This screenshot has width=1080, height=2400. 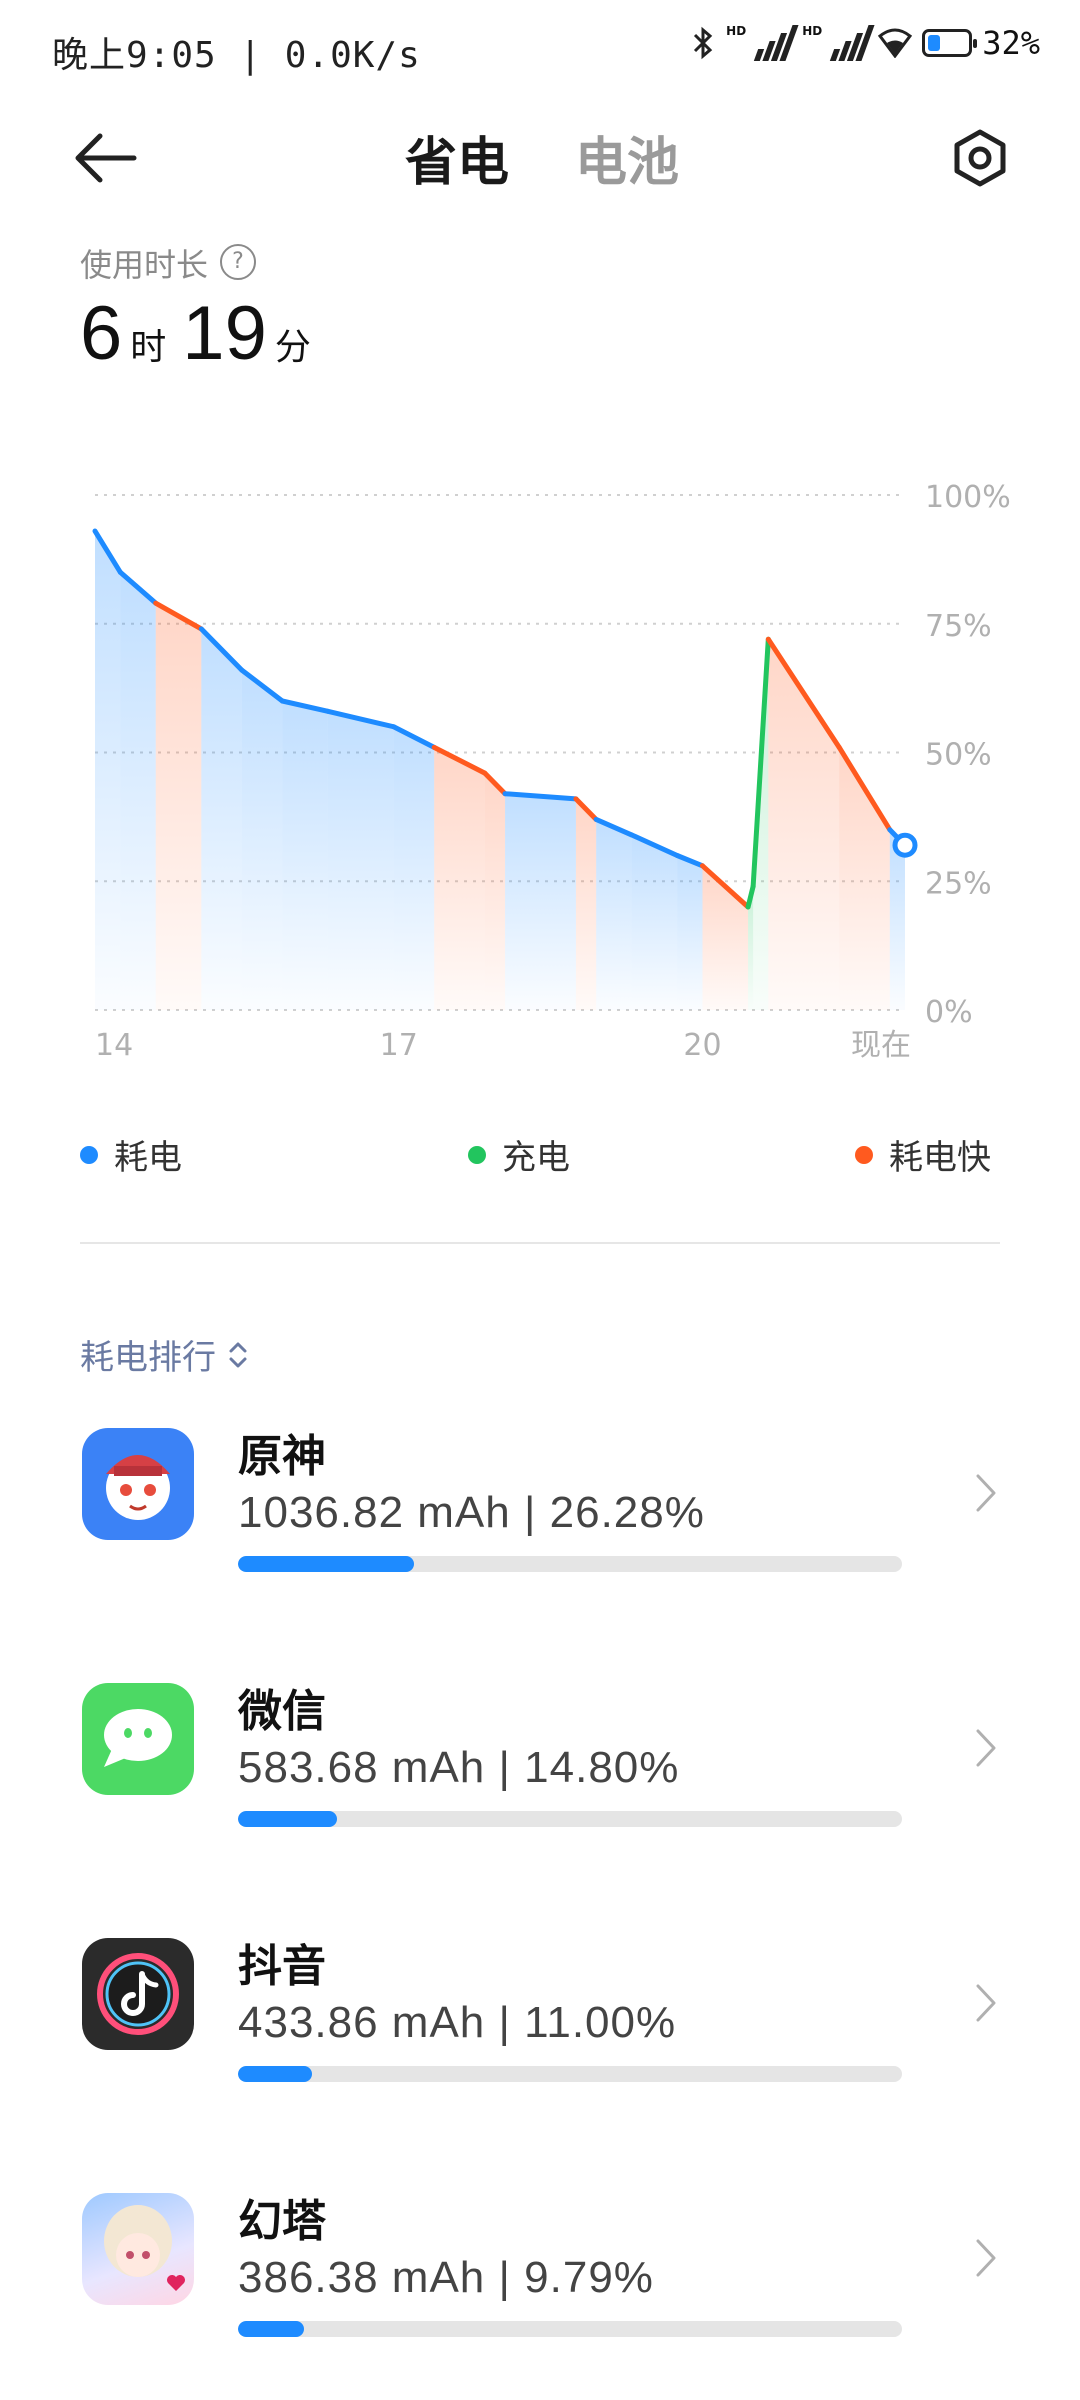 What do you see at coordinates (224, 333) in the screenshot?
I see `usage-minutes: 19` at bounding box center [224, 333].